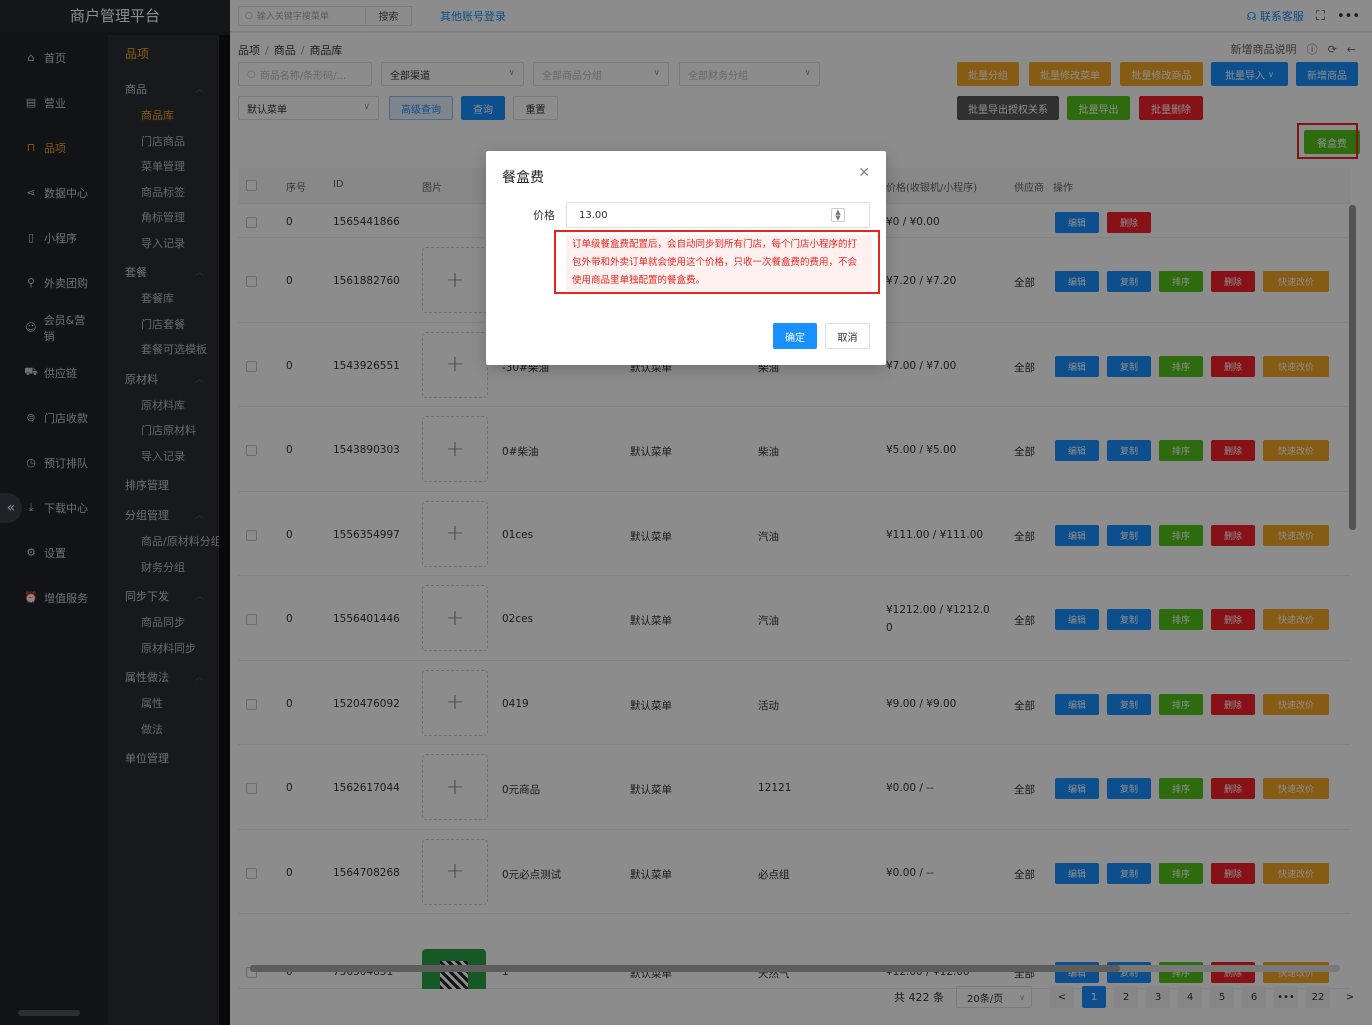 This screenshot has height=1025, width=1372. I want to click on modal-title: 餐盒费, so click(523, 178).